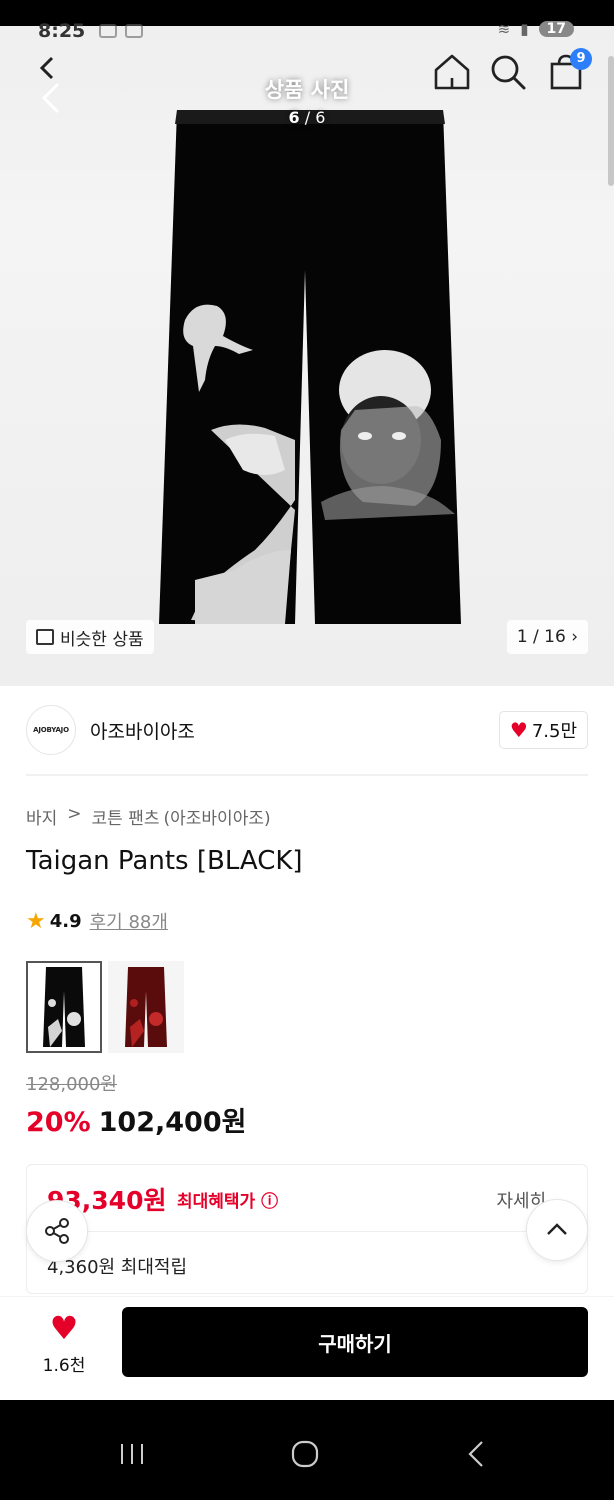  I want to click on notification-icon, so click(108, 31).